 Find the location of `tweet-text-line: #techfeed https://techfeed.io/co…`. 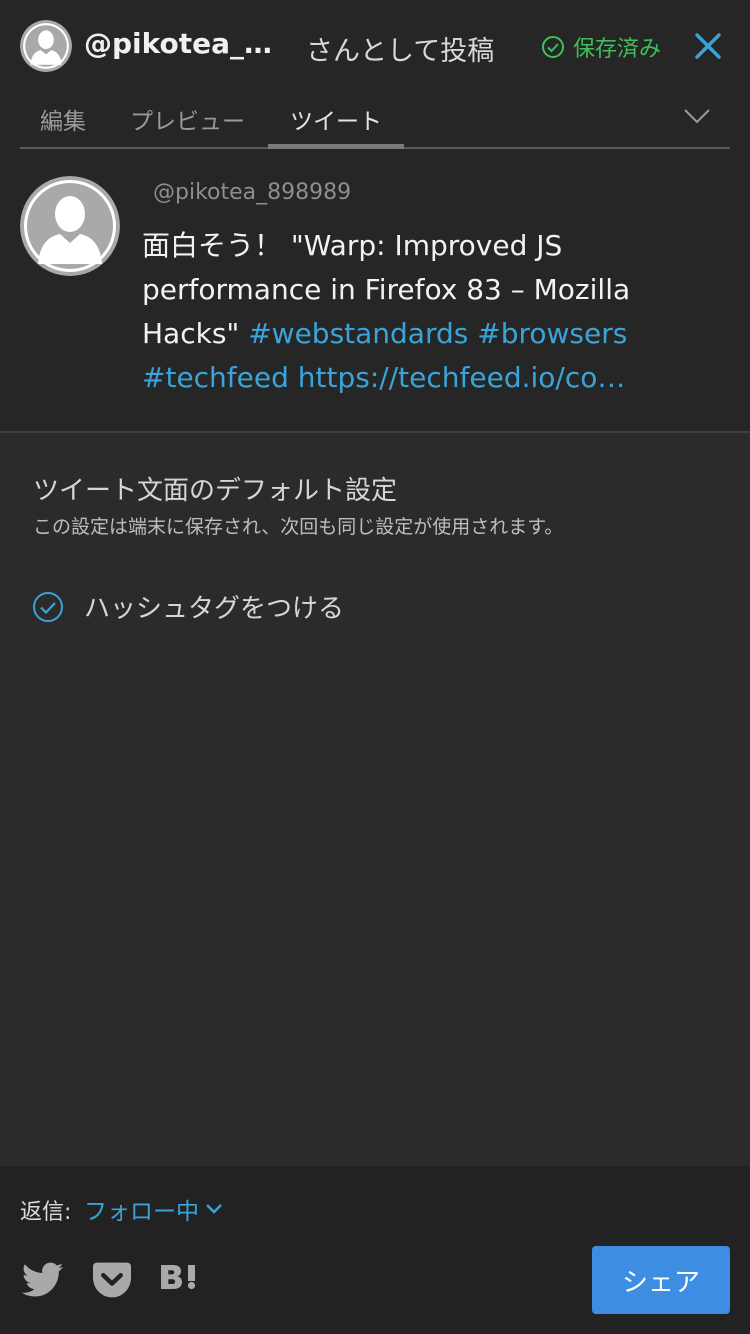

tweet-text-line: #techfeed https://techfeed.io/co… is located at coordinates (422, 378).